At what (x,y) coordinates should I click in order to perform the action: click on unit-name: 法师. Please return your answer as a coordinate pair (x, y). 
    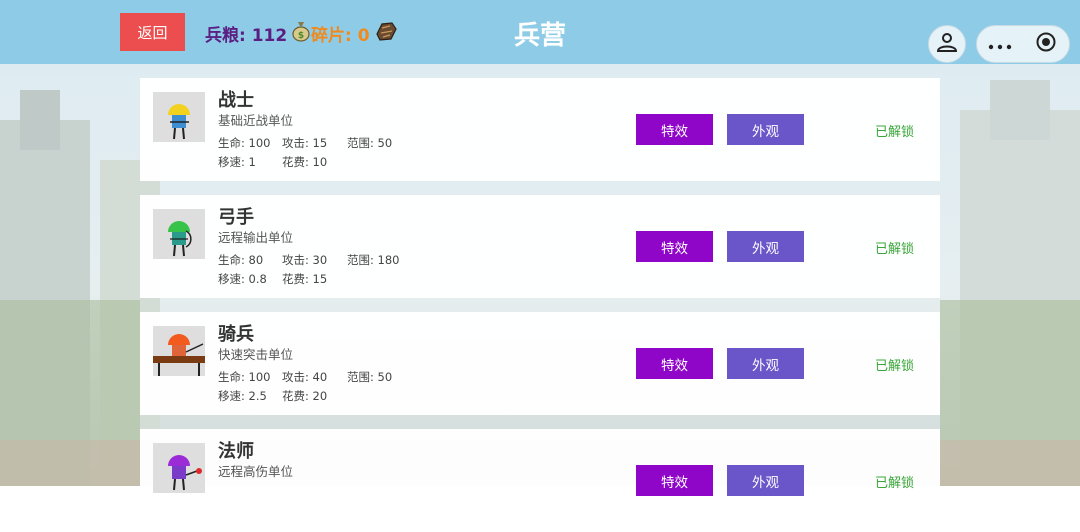
    Looking at the image, I should click on (236, 451).